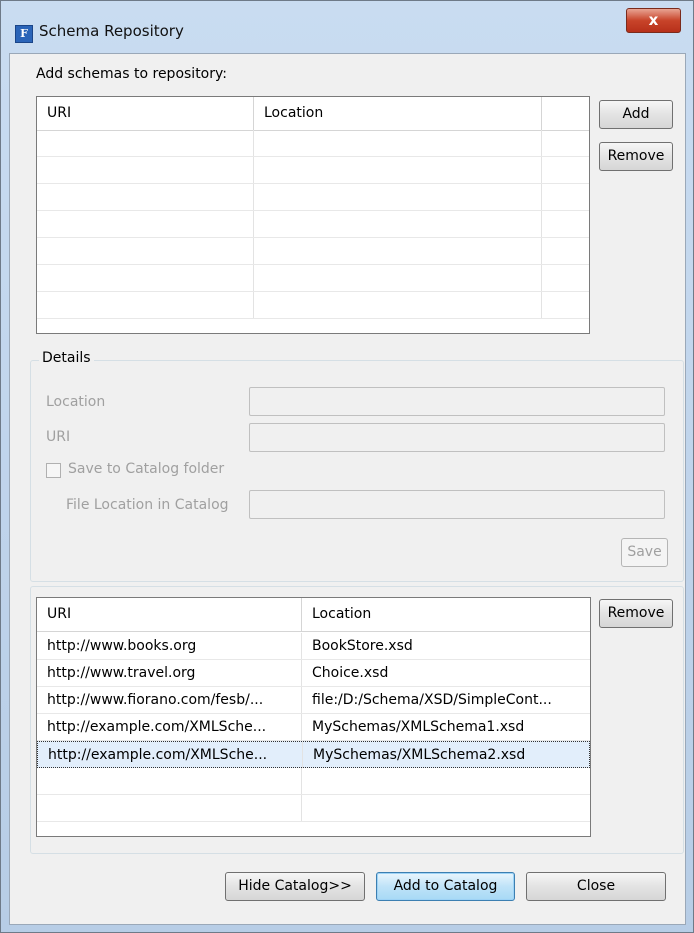 Image resolution: width=694 pixels, height=933 pixels. What do you see at coordinates (644, 552) in the screenshot?
I see `save-button: Save` at bounding box center [644, 552].